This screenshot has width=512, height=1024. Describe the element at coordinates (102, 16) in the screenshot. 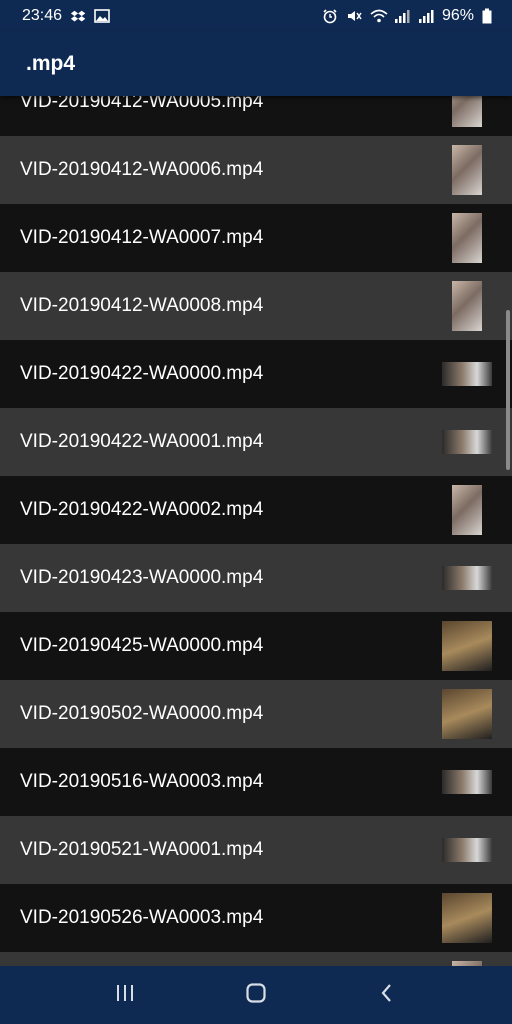

I see `image-icon` at that location.